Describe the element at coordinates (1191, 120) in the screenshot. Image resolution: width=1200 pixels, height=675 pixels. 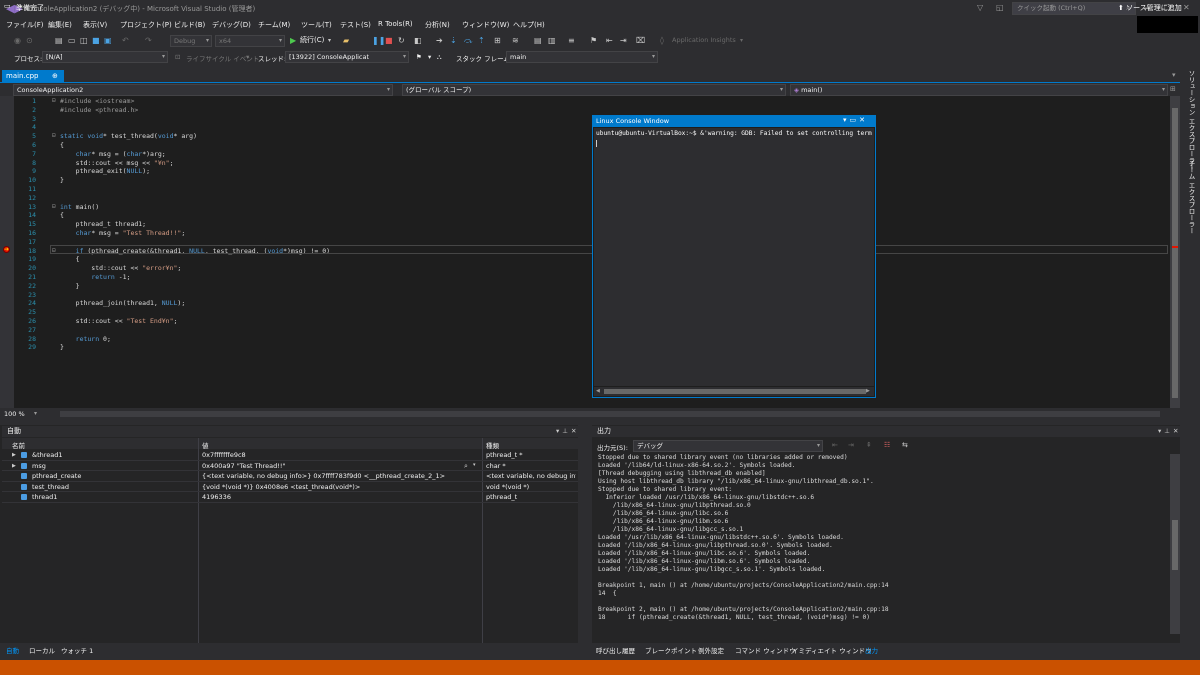
I see `solution-explorer-tab: ソリューション エクスプローラー` at that location.